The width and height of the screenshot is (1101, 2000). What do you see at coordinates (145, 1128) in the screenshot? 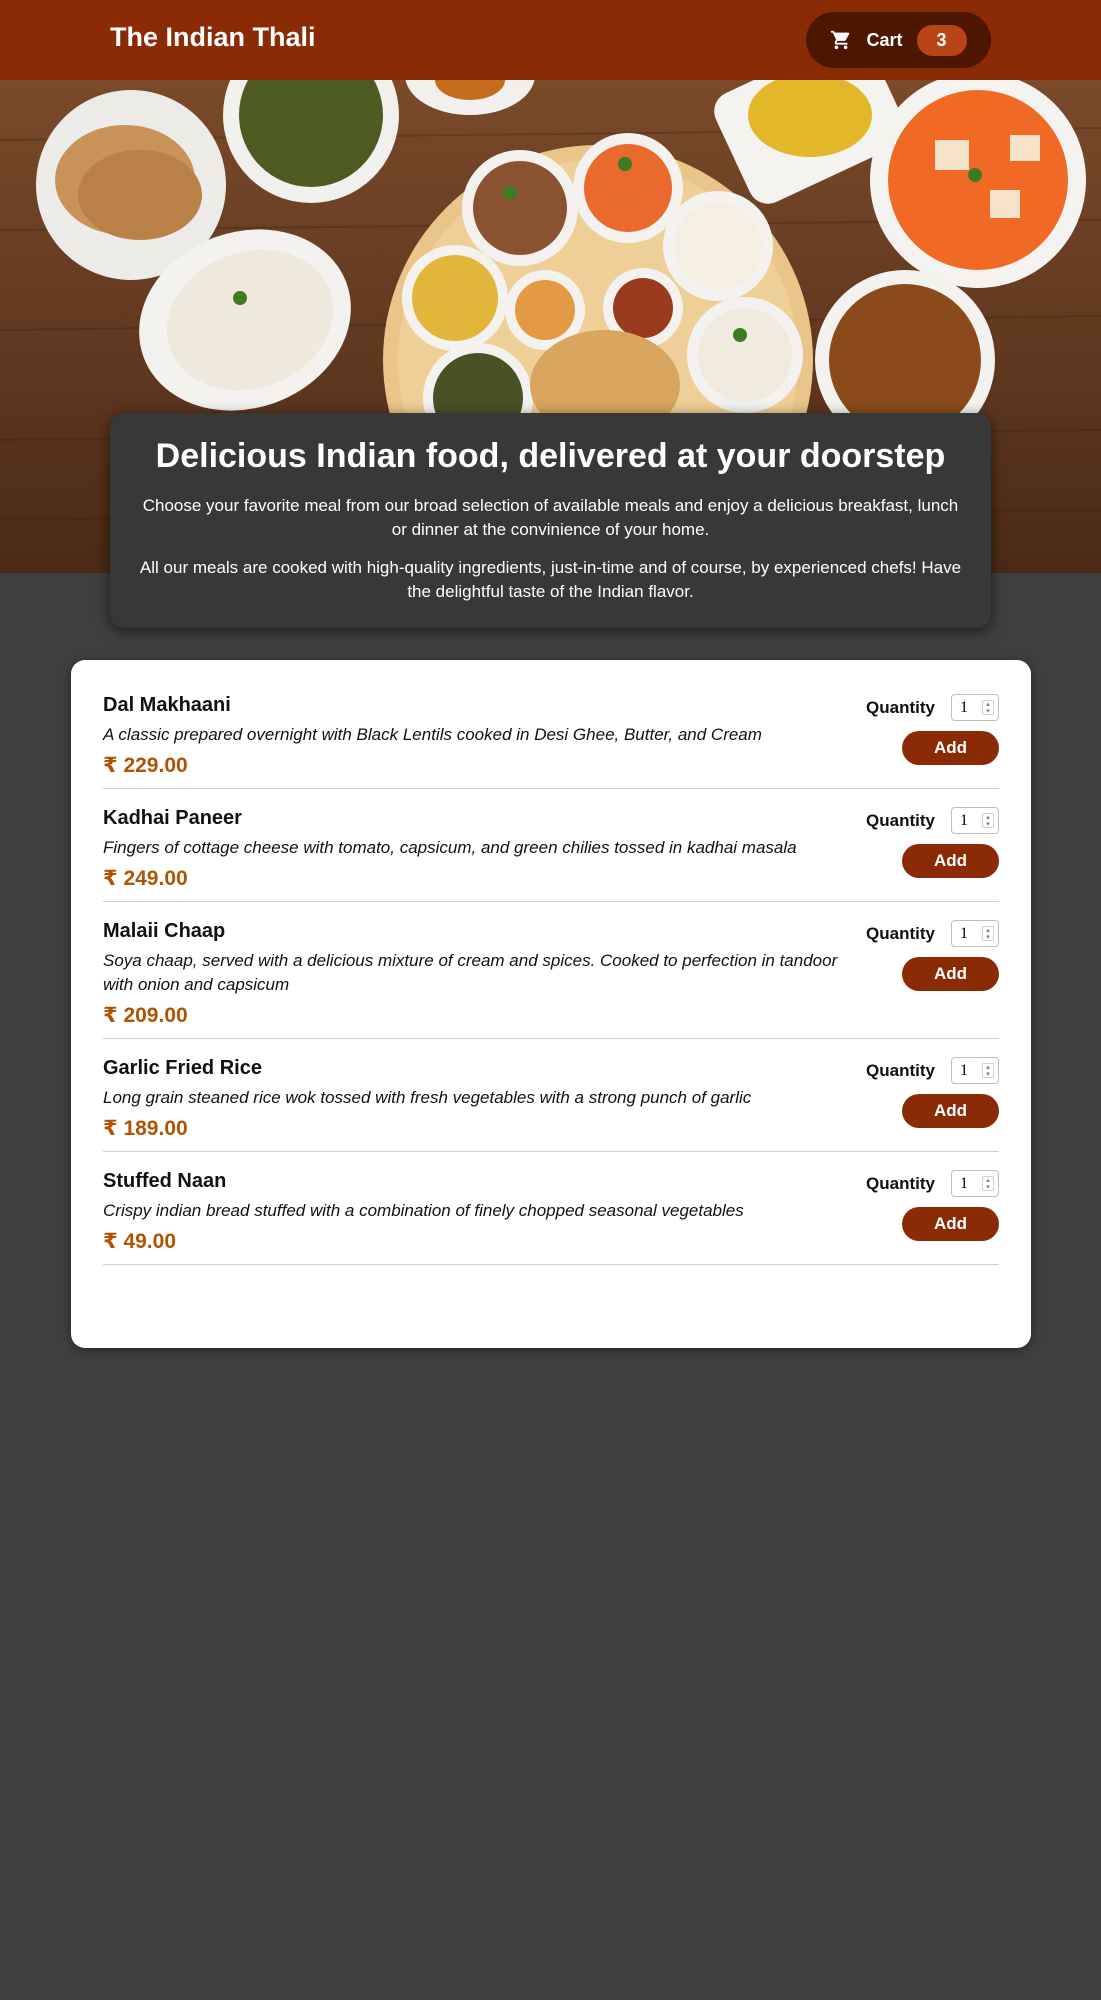
I see `meal-price: ₹ 189.00` at bounding box center [145, 1128].